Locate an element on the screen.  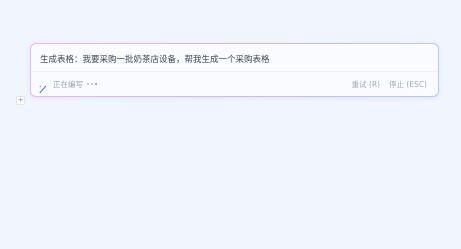
loading-dots is located at coordinates (92, 84).